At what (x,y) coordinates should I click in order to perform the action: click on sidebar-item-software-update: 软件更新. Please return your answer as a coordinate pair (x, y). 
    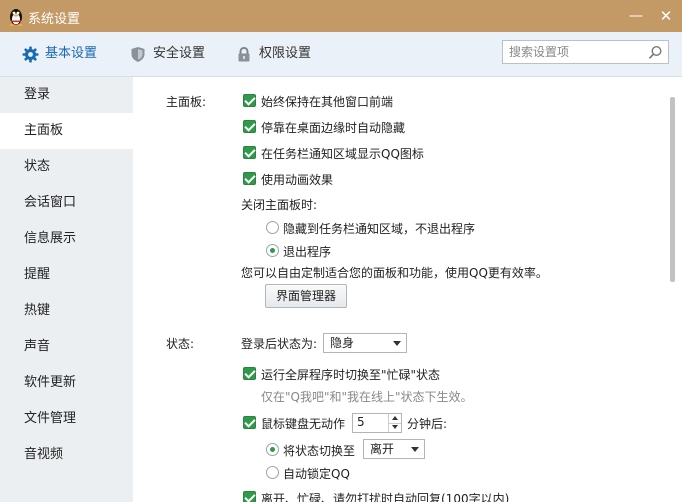
    Looking at the image, I should click on (66, 383).